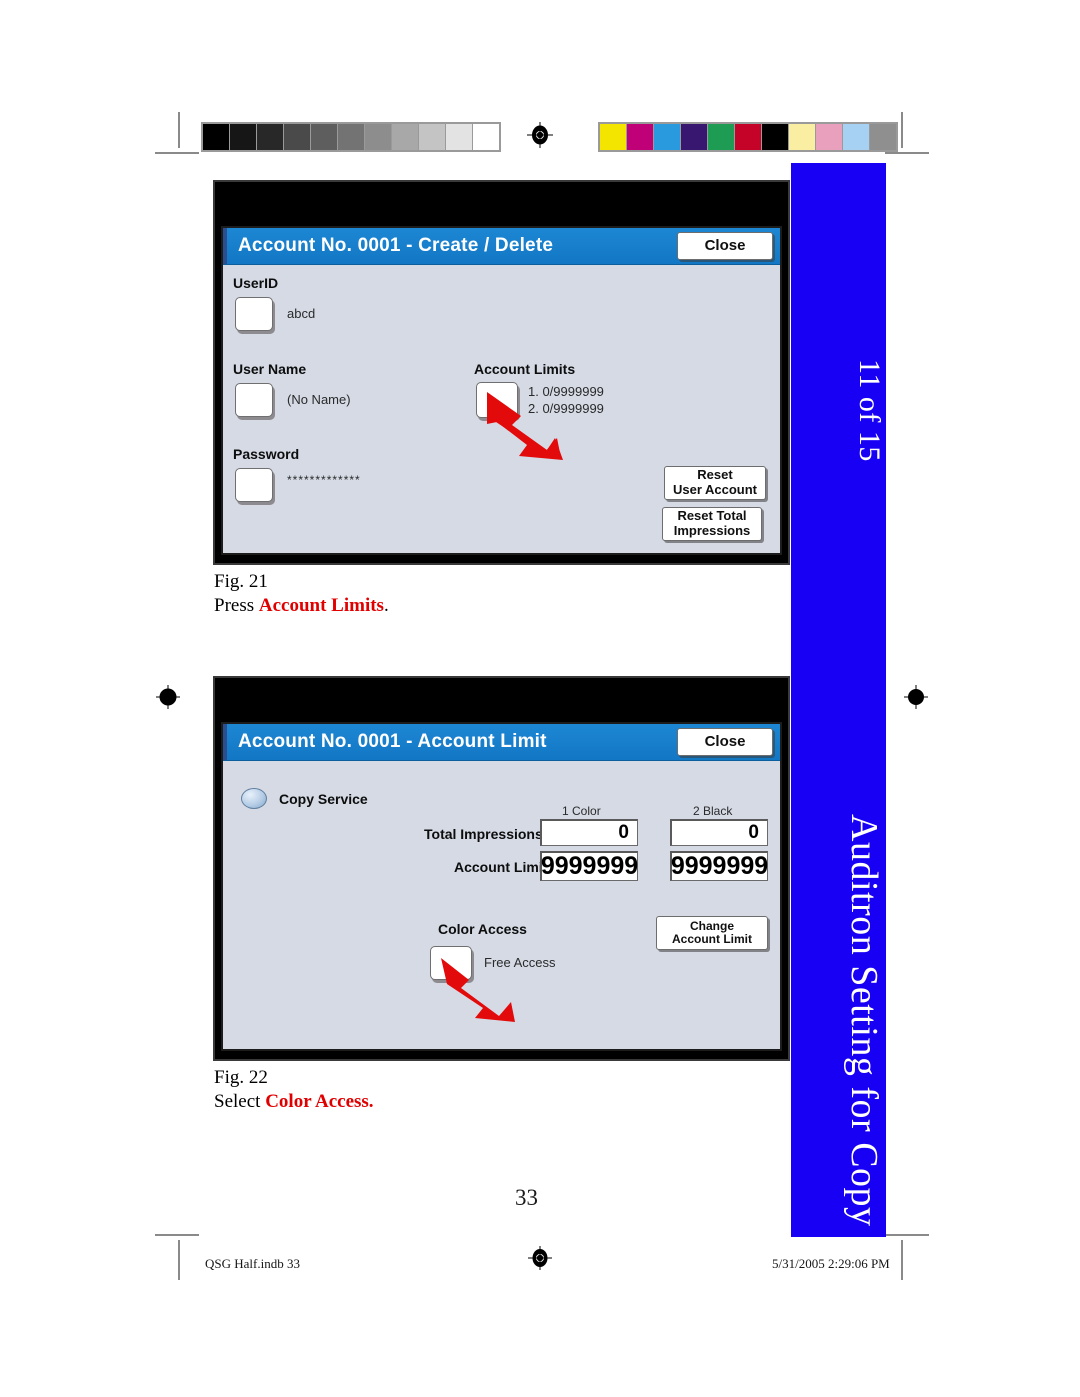 The width and height of the screenshot is (1080, 1397). Describe the element at coordinates (712, 939) in the screenshot. I see `change-account-limit-label-line2: Account Limit` at that location.